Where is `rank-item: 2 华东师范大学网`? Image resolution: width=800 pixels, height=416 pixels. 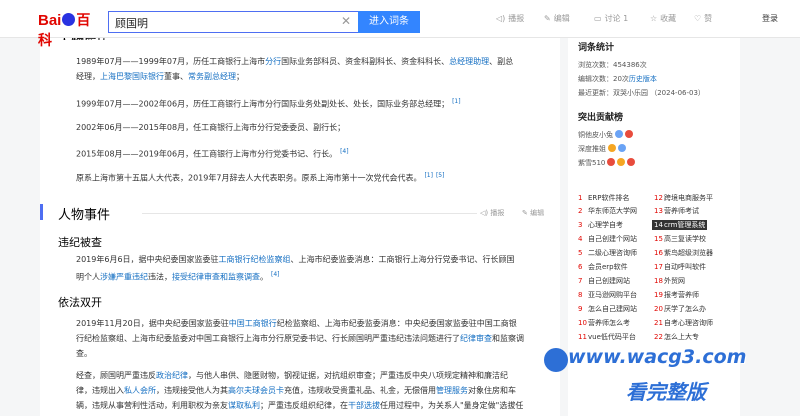
rank-item: 2 华东师范大学网 is located at coordinates (607, 211).